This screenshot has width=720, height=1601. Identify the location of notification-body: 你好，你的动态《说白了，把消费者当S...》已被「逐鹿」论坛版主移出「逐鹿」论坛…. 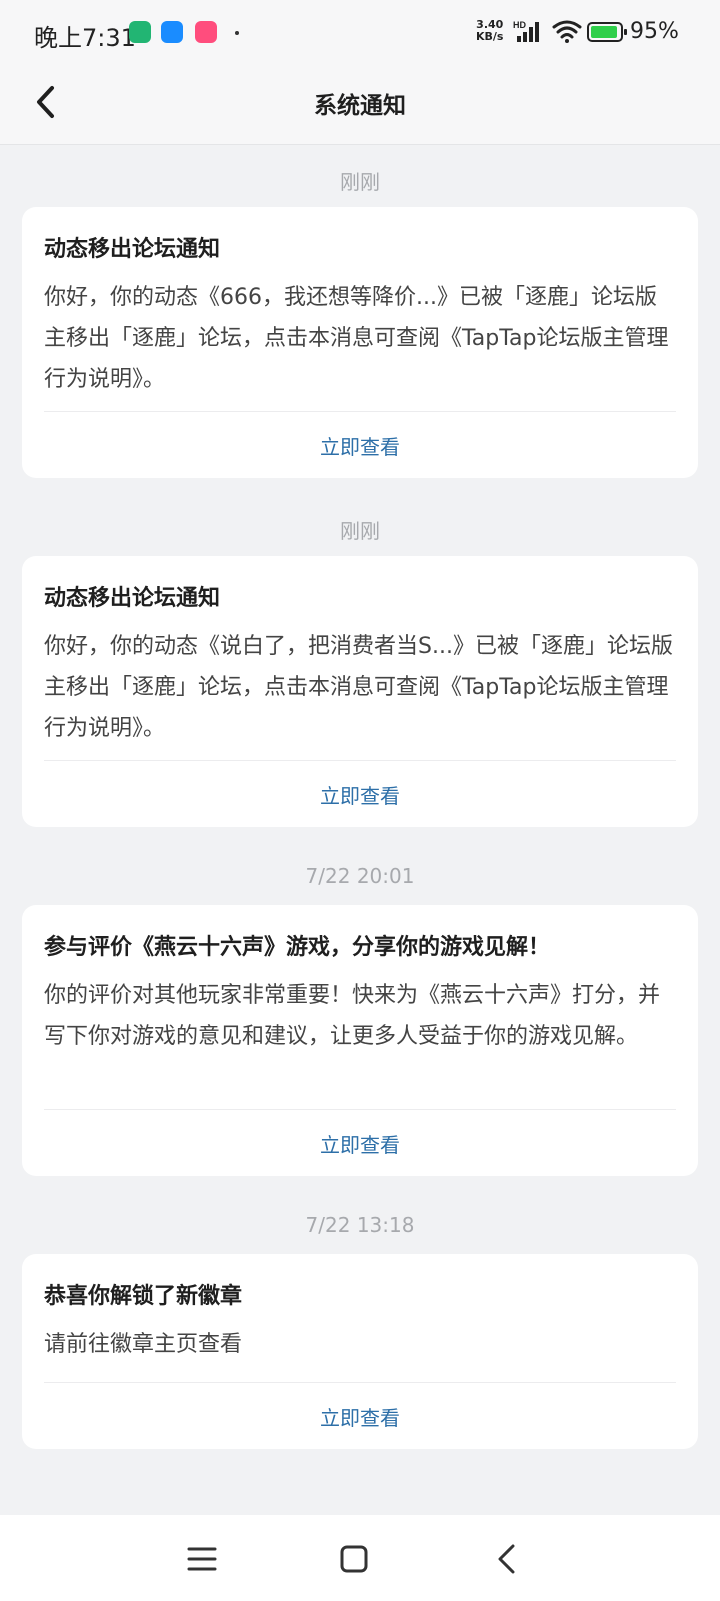
(358, 687).